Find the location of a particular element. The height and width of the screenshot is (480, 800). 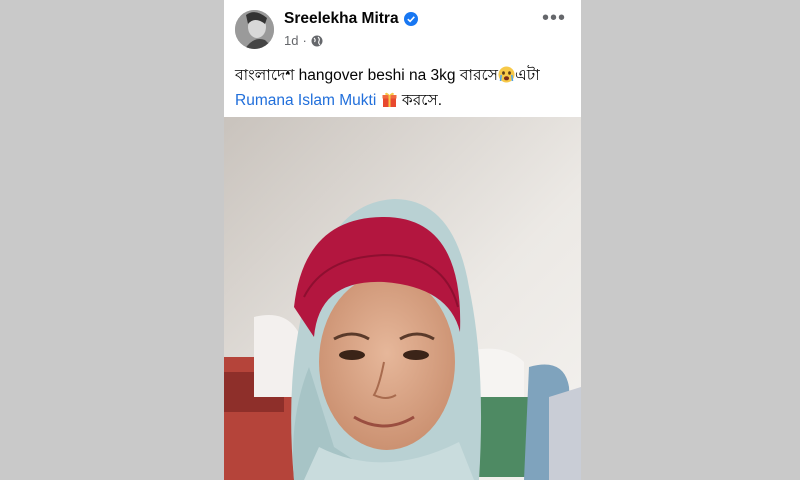

more-options-button: ••• is located at coordinates (554, 18).